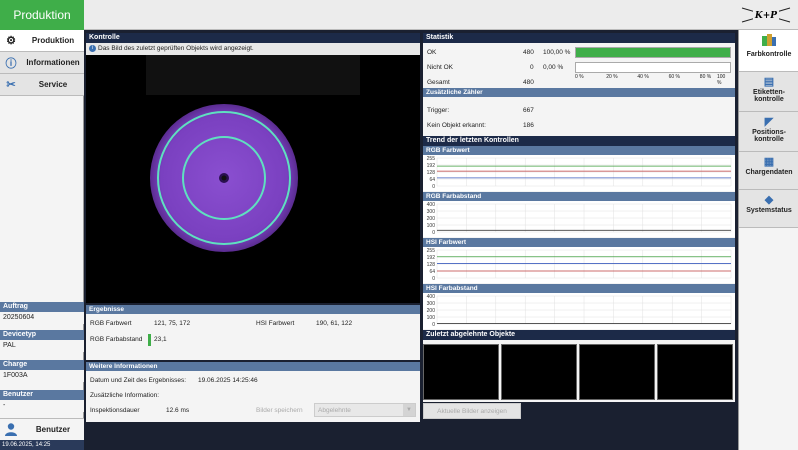 Image resolution: width=798 pixels, height=450 pixels. Describe the element at coordinates (172, 323) in the screenshot. I see `rgb-farbwert-value: 121, 75, 172` at that location.